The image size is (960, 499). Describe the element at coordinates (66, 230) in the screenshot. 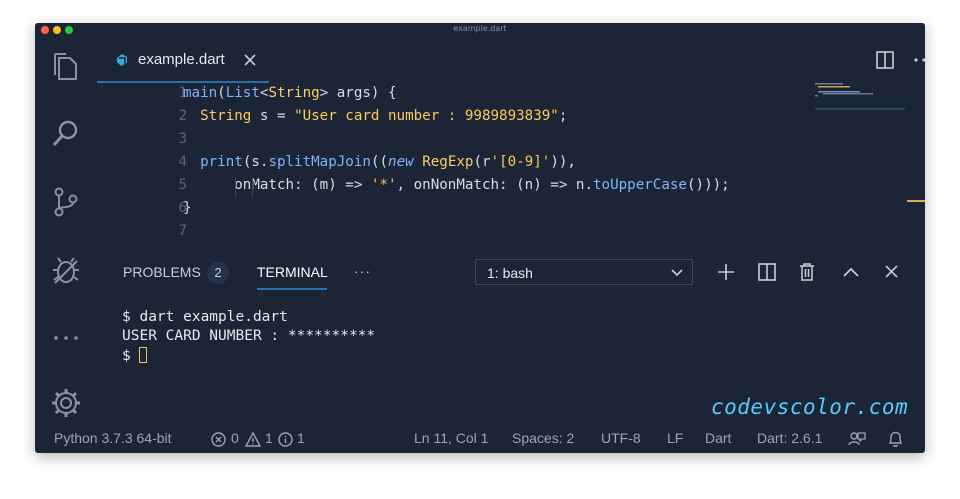

I see `activity-bar` at that location.